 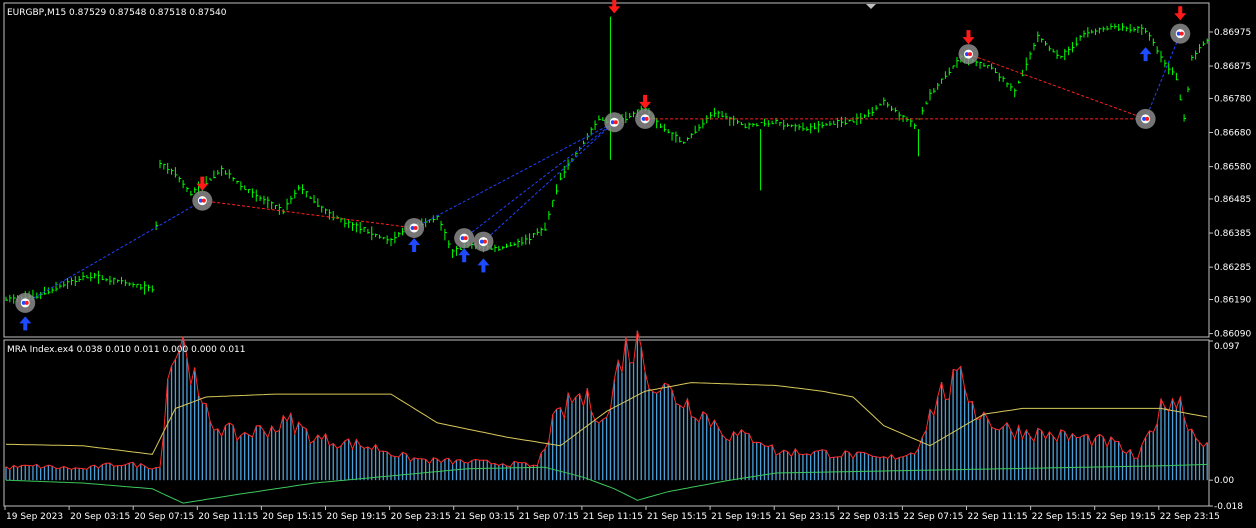 What do you see at coordinates (741, 517) in the screenshot?
I see `time-tick-label: 21 Sep 19:15` at bounding box center [741, 517].